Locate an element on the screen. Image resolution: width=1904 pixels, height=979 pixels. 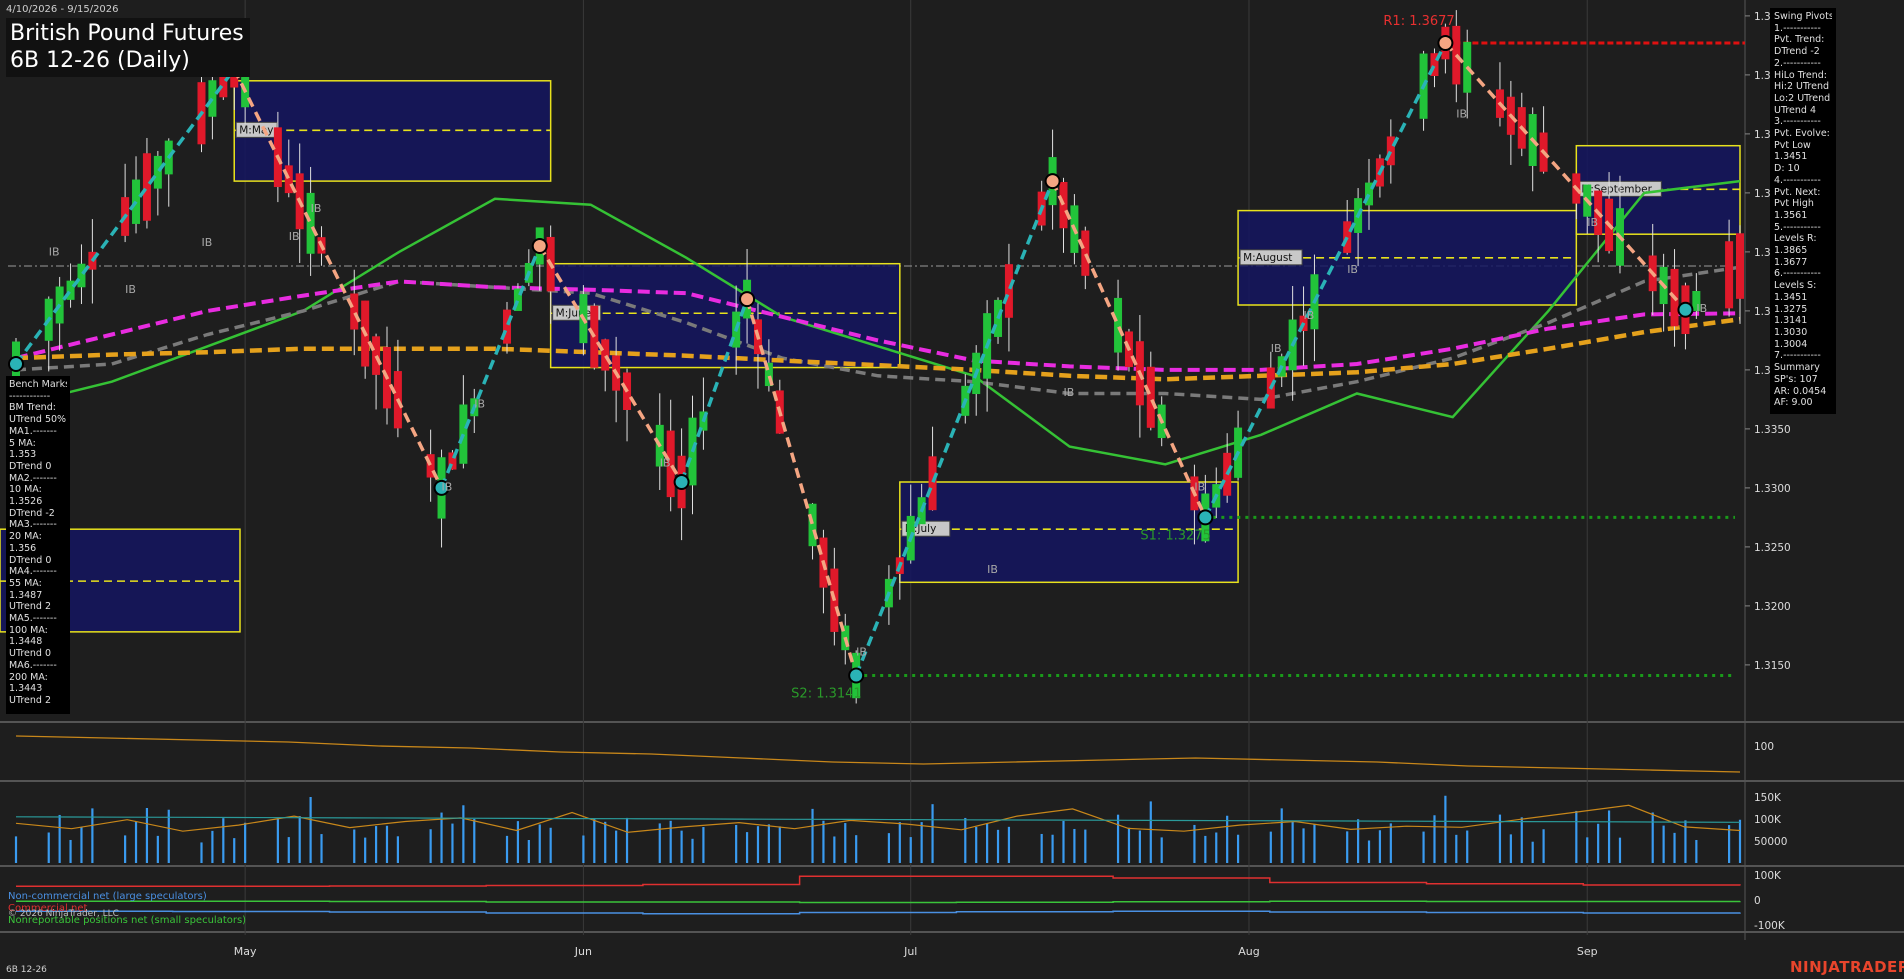
benchmark-line: MA3.------- is located at coordinates (33, 525).